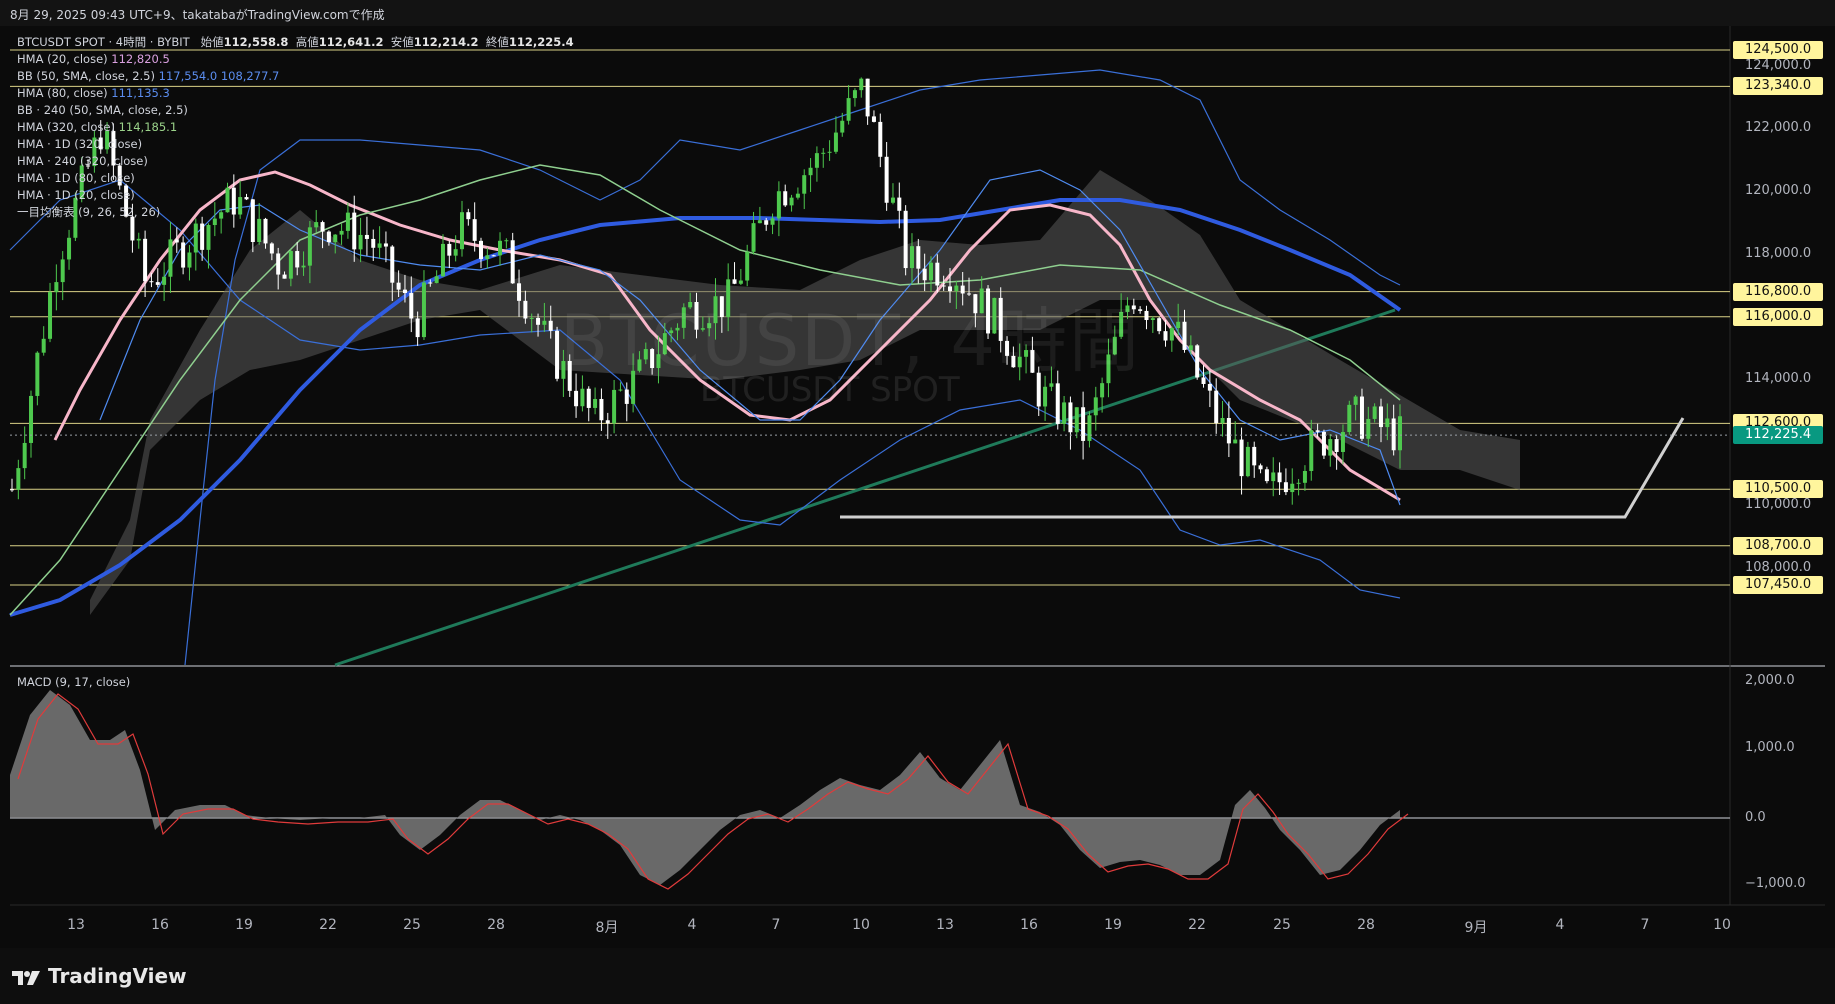 The width and height of the screenshot is (1835, 1004). What do you see at coordinates (295, 110) in the screenshot?
I see `indicator-row: BB · 240 (50, SMA, close, 2.5)` at bounding box center [295, 110].